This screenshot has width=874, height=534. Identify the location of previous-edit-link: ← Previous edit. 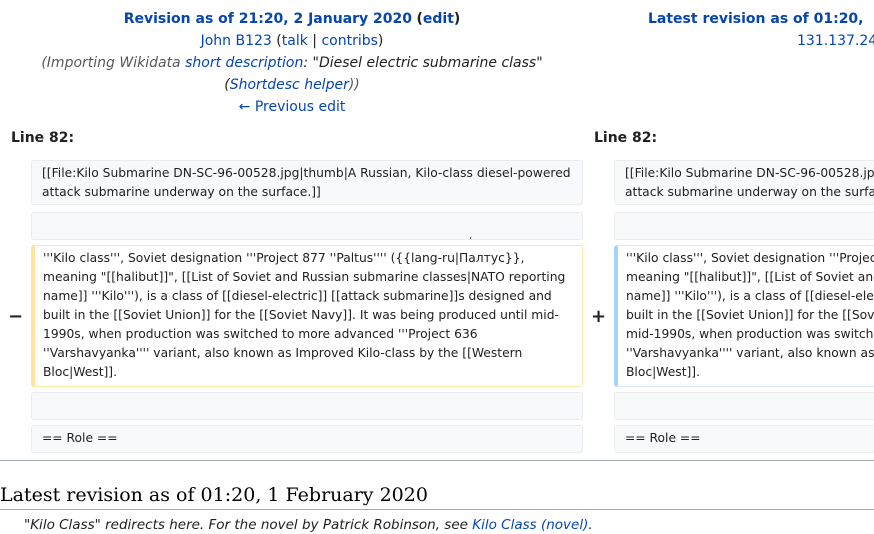
(292, 107).